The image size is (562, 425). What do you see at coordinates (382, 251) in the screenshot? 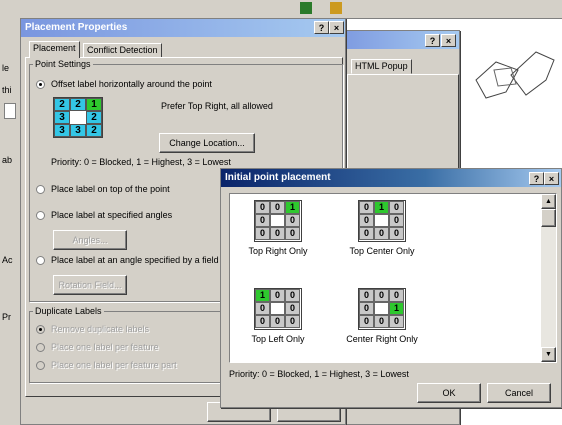
I see `preview-label: Top Center Only` at bounding box center [382, 251].